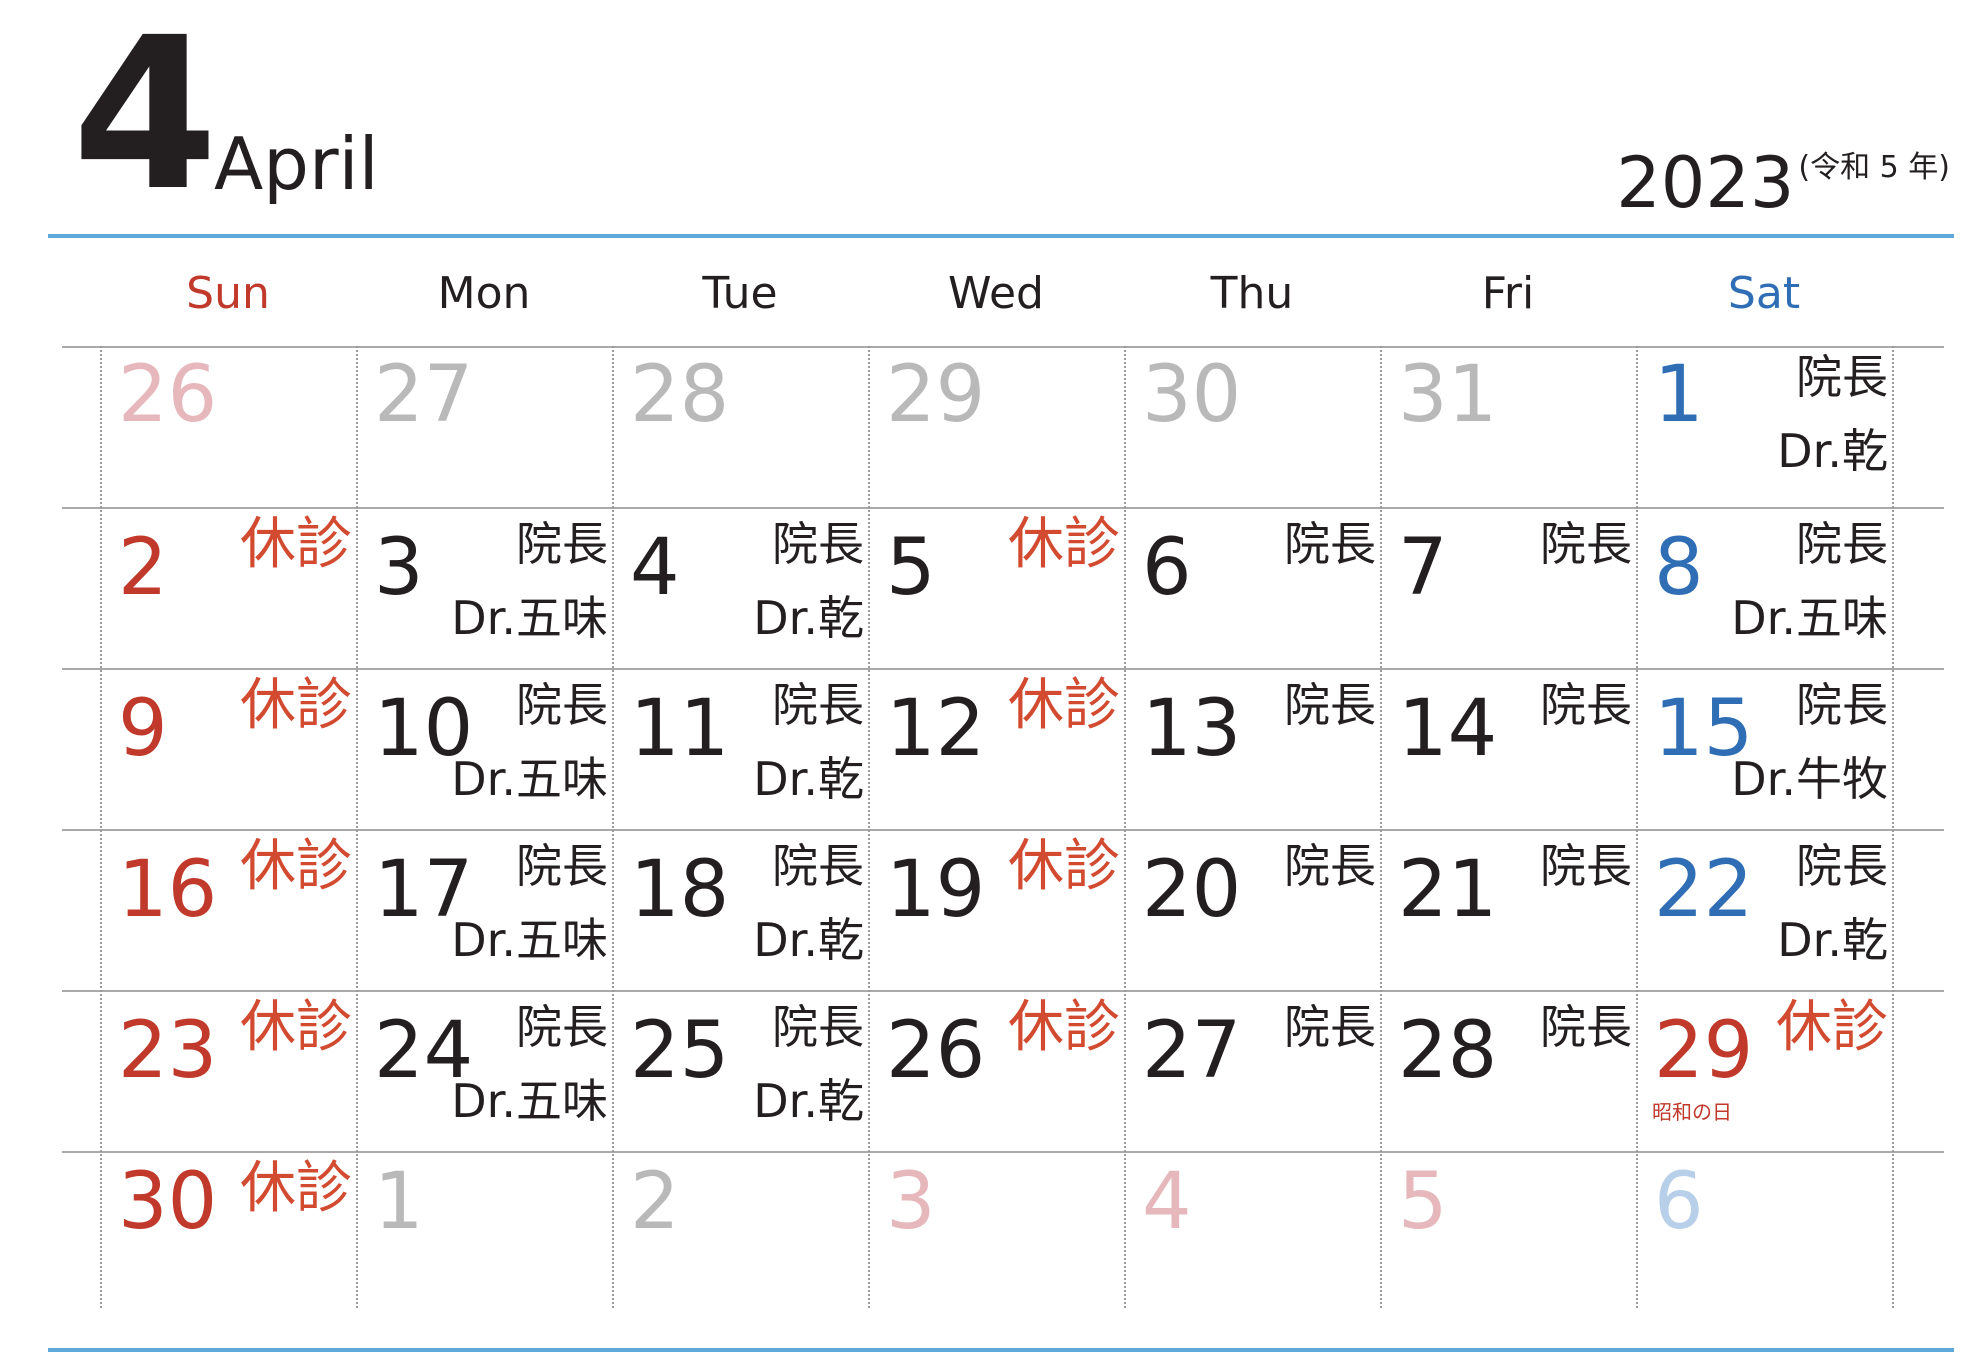  I want to click on day-cell: 30, so click(1256, 428).